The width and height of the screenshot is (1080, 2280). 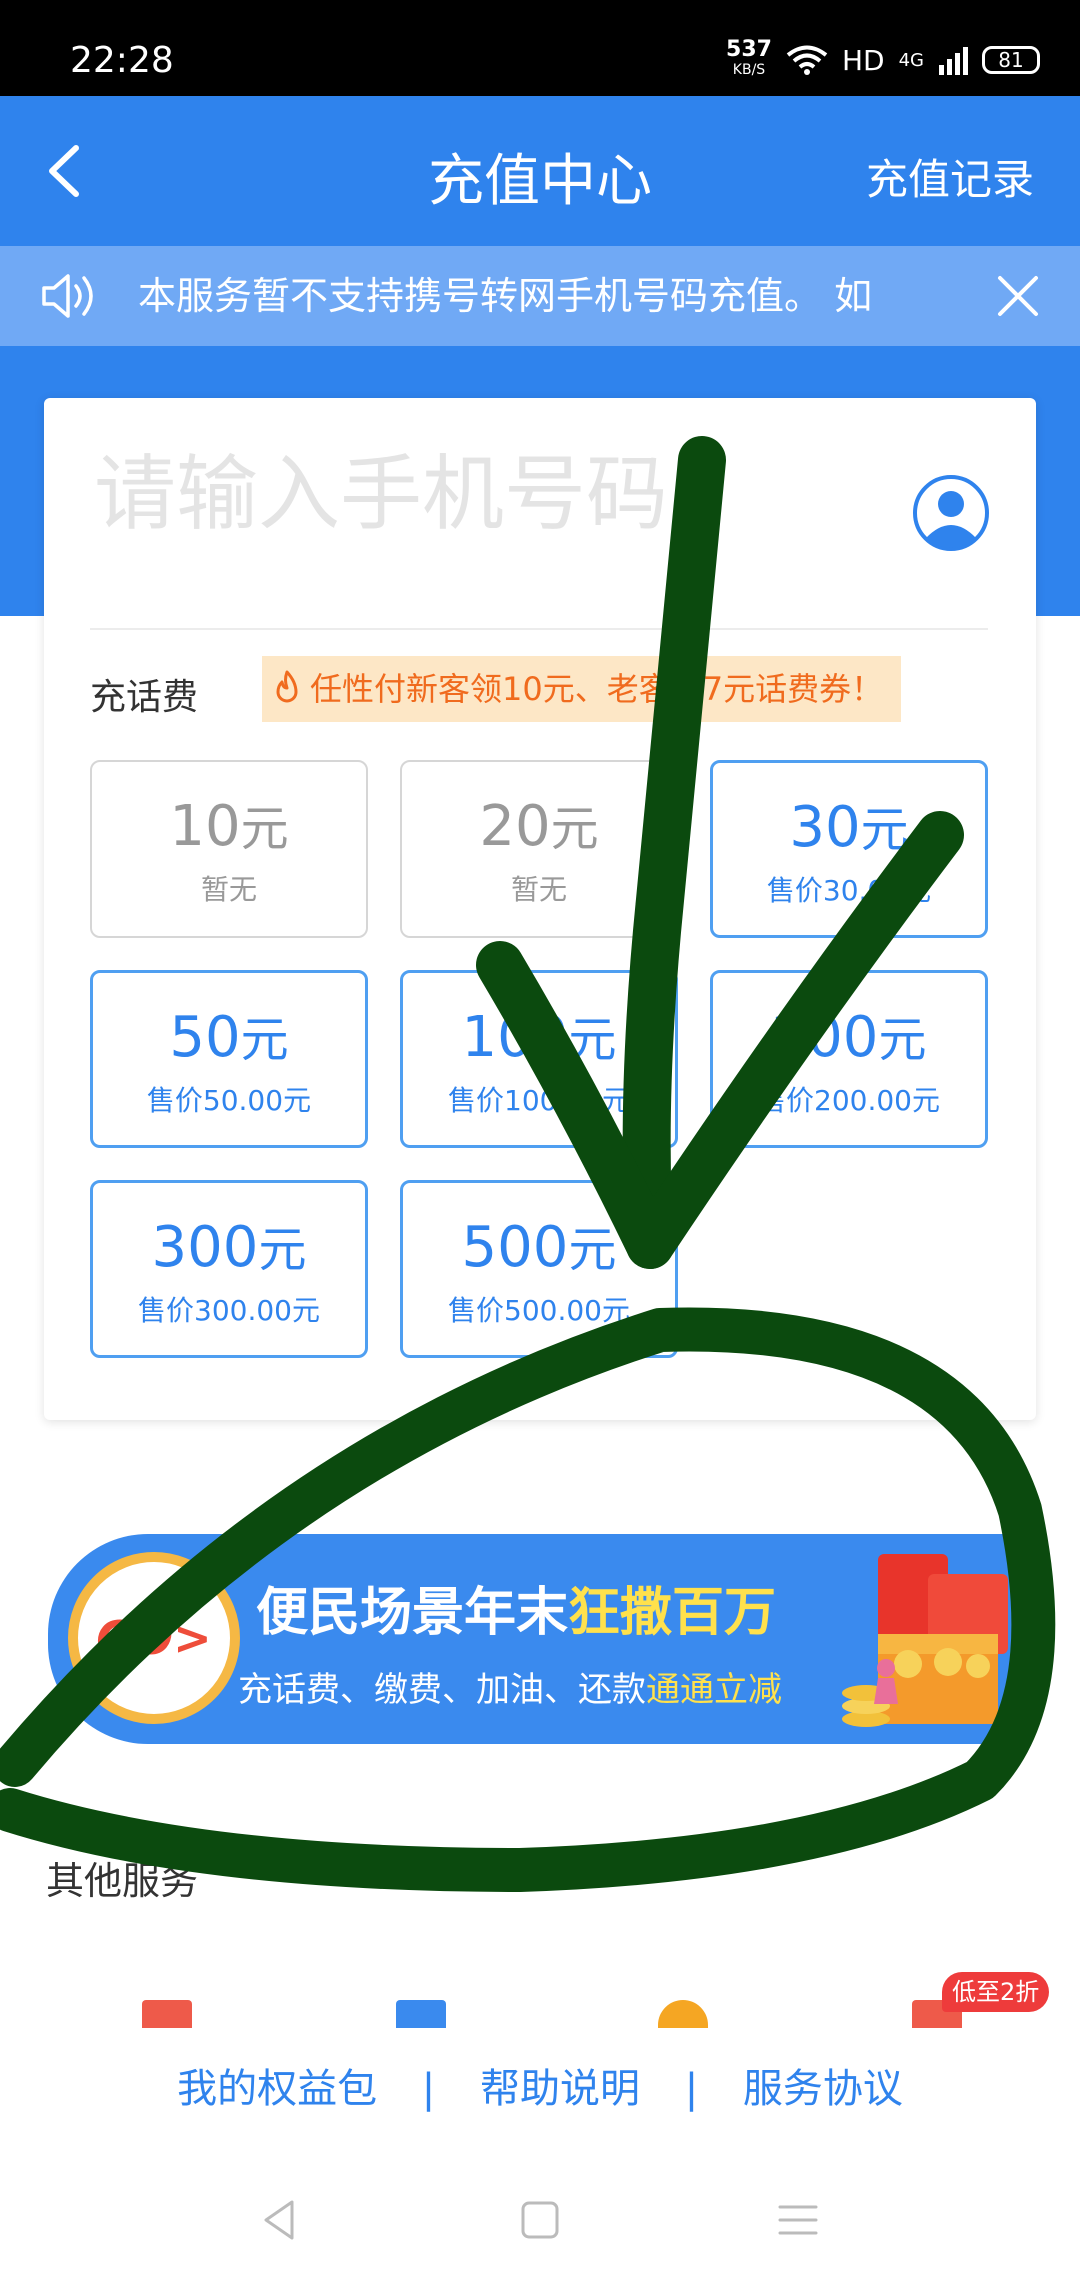 I want to click on banner-title: 便民场景年末狂撒百万, so click(x=516, y=1607).